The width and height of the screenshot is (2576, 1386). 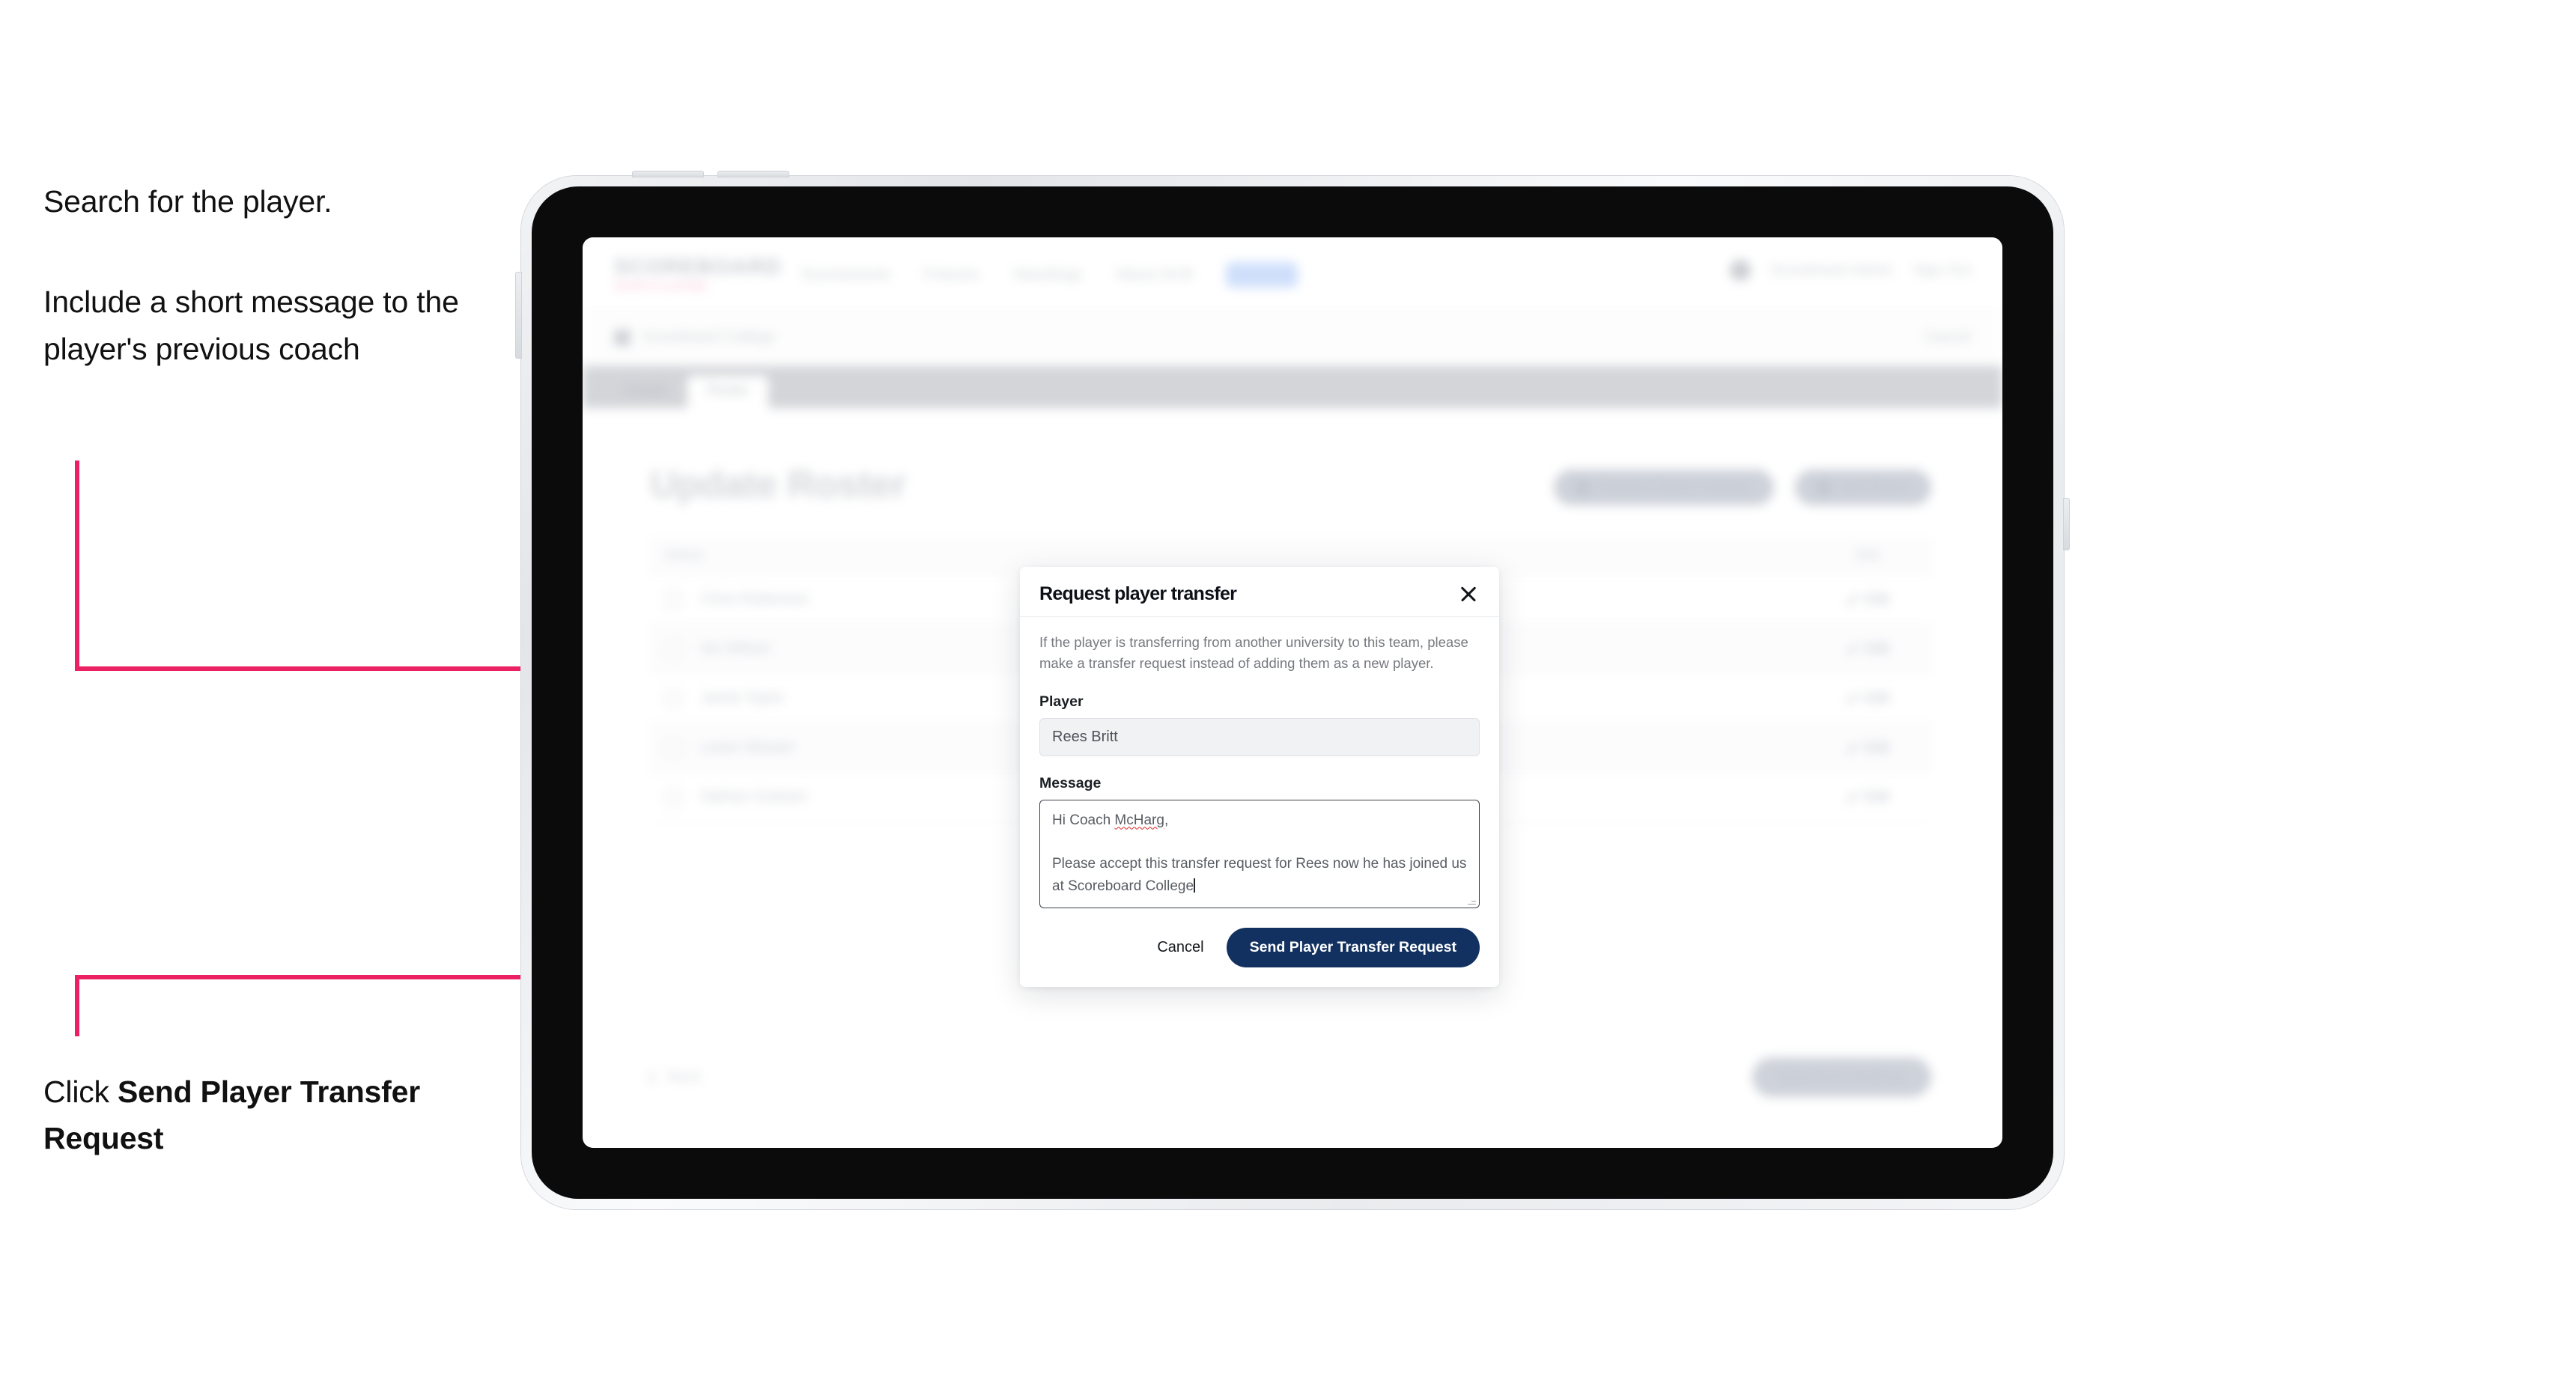 I want to click on annotation-click-send-transfer: Click Send Player Transfer Request, so click(x=275, y=1115).